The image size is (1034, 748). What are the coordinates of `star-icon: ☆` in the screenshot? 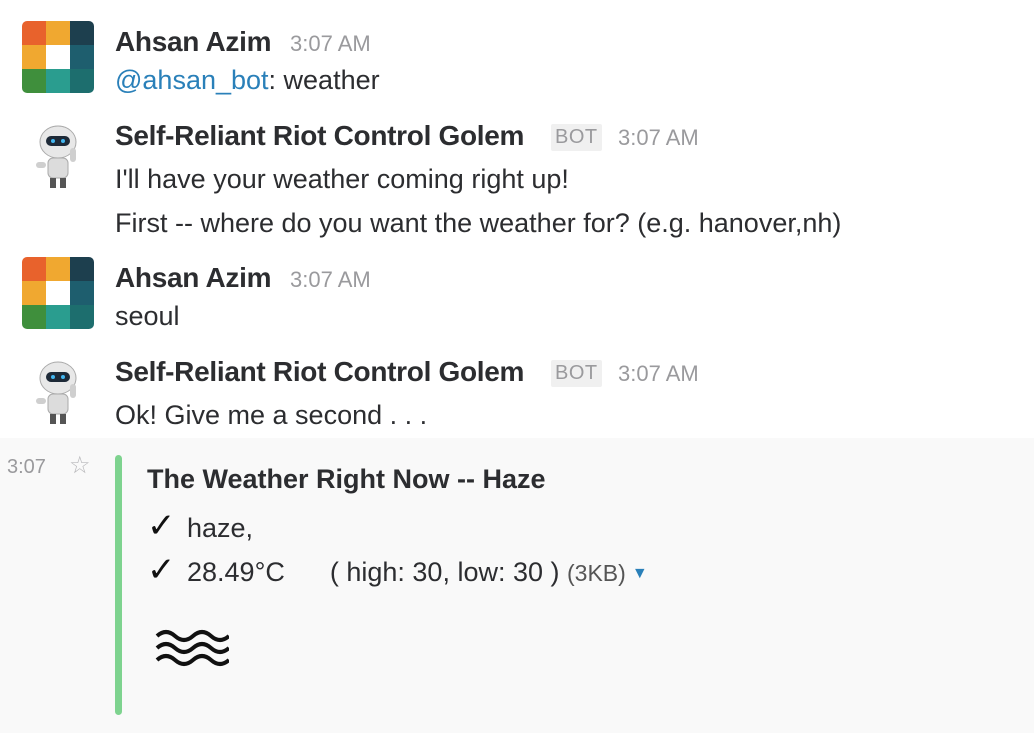 It's located at (80, 465).